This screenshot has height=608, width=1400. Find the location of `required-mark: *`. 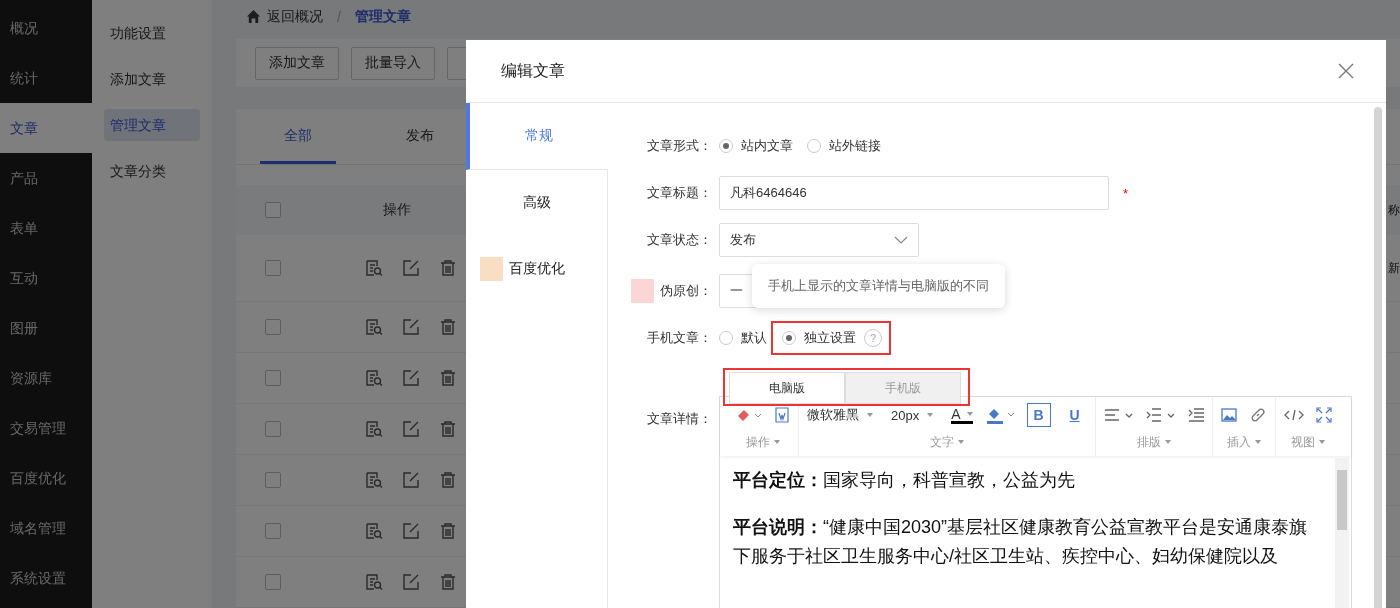

required-mark: * is located at coordinates (1126, 193).